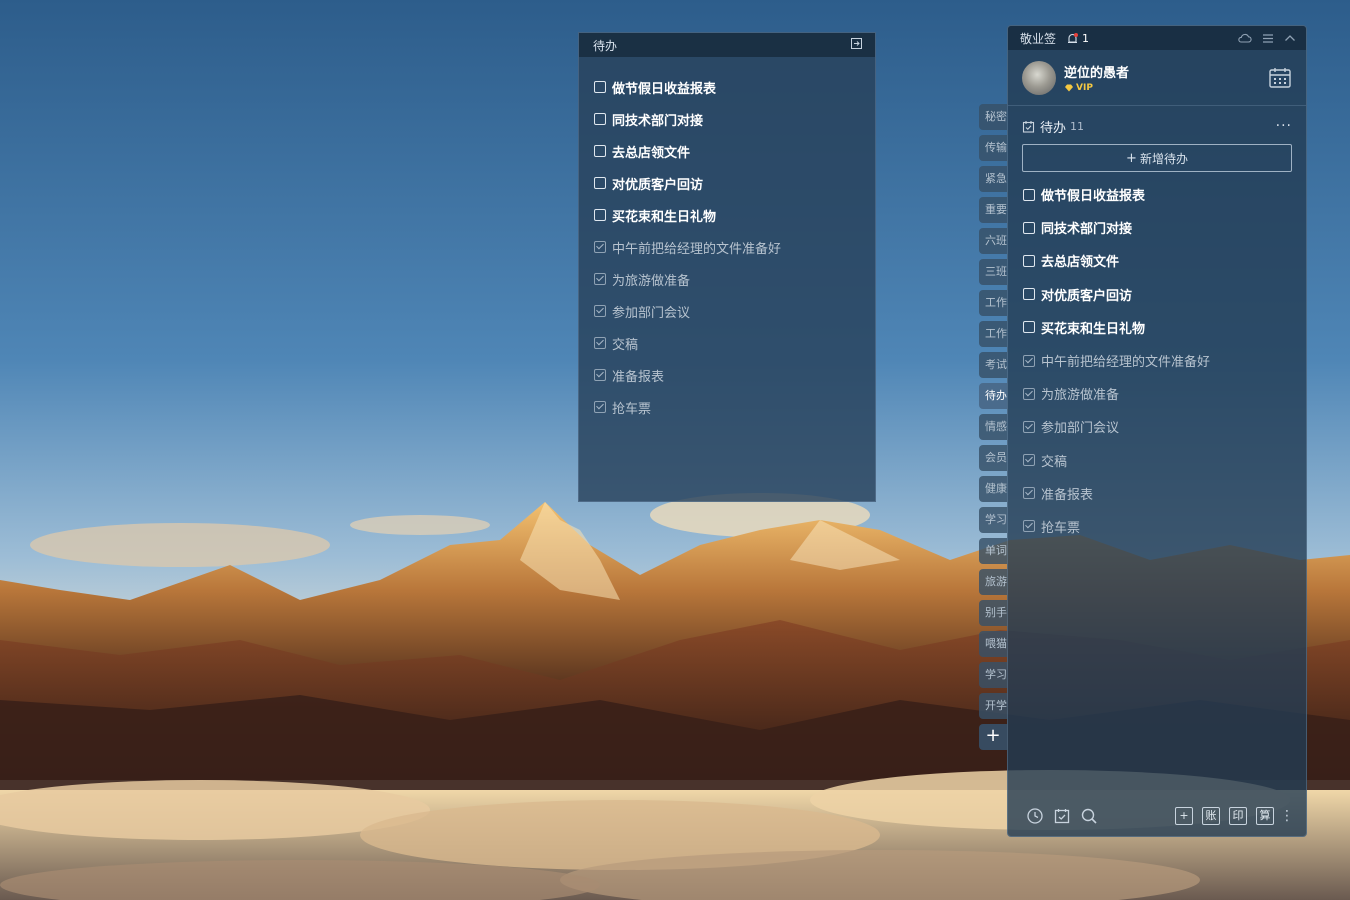  I want to click on collapse-chevron-up-icon, so click(1290, 38).